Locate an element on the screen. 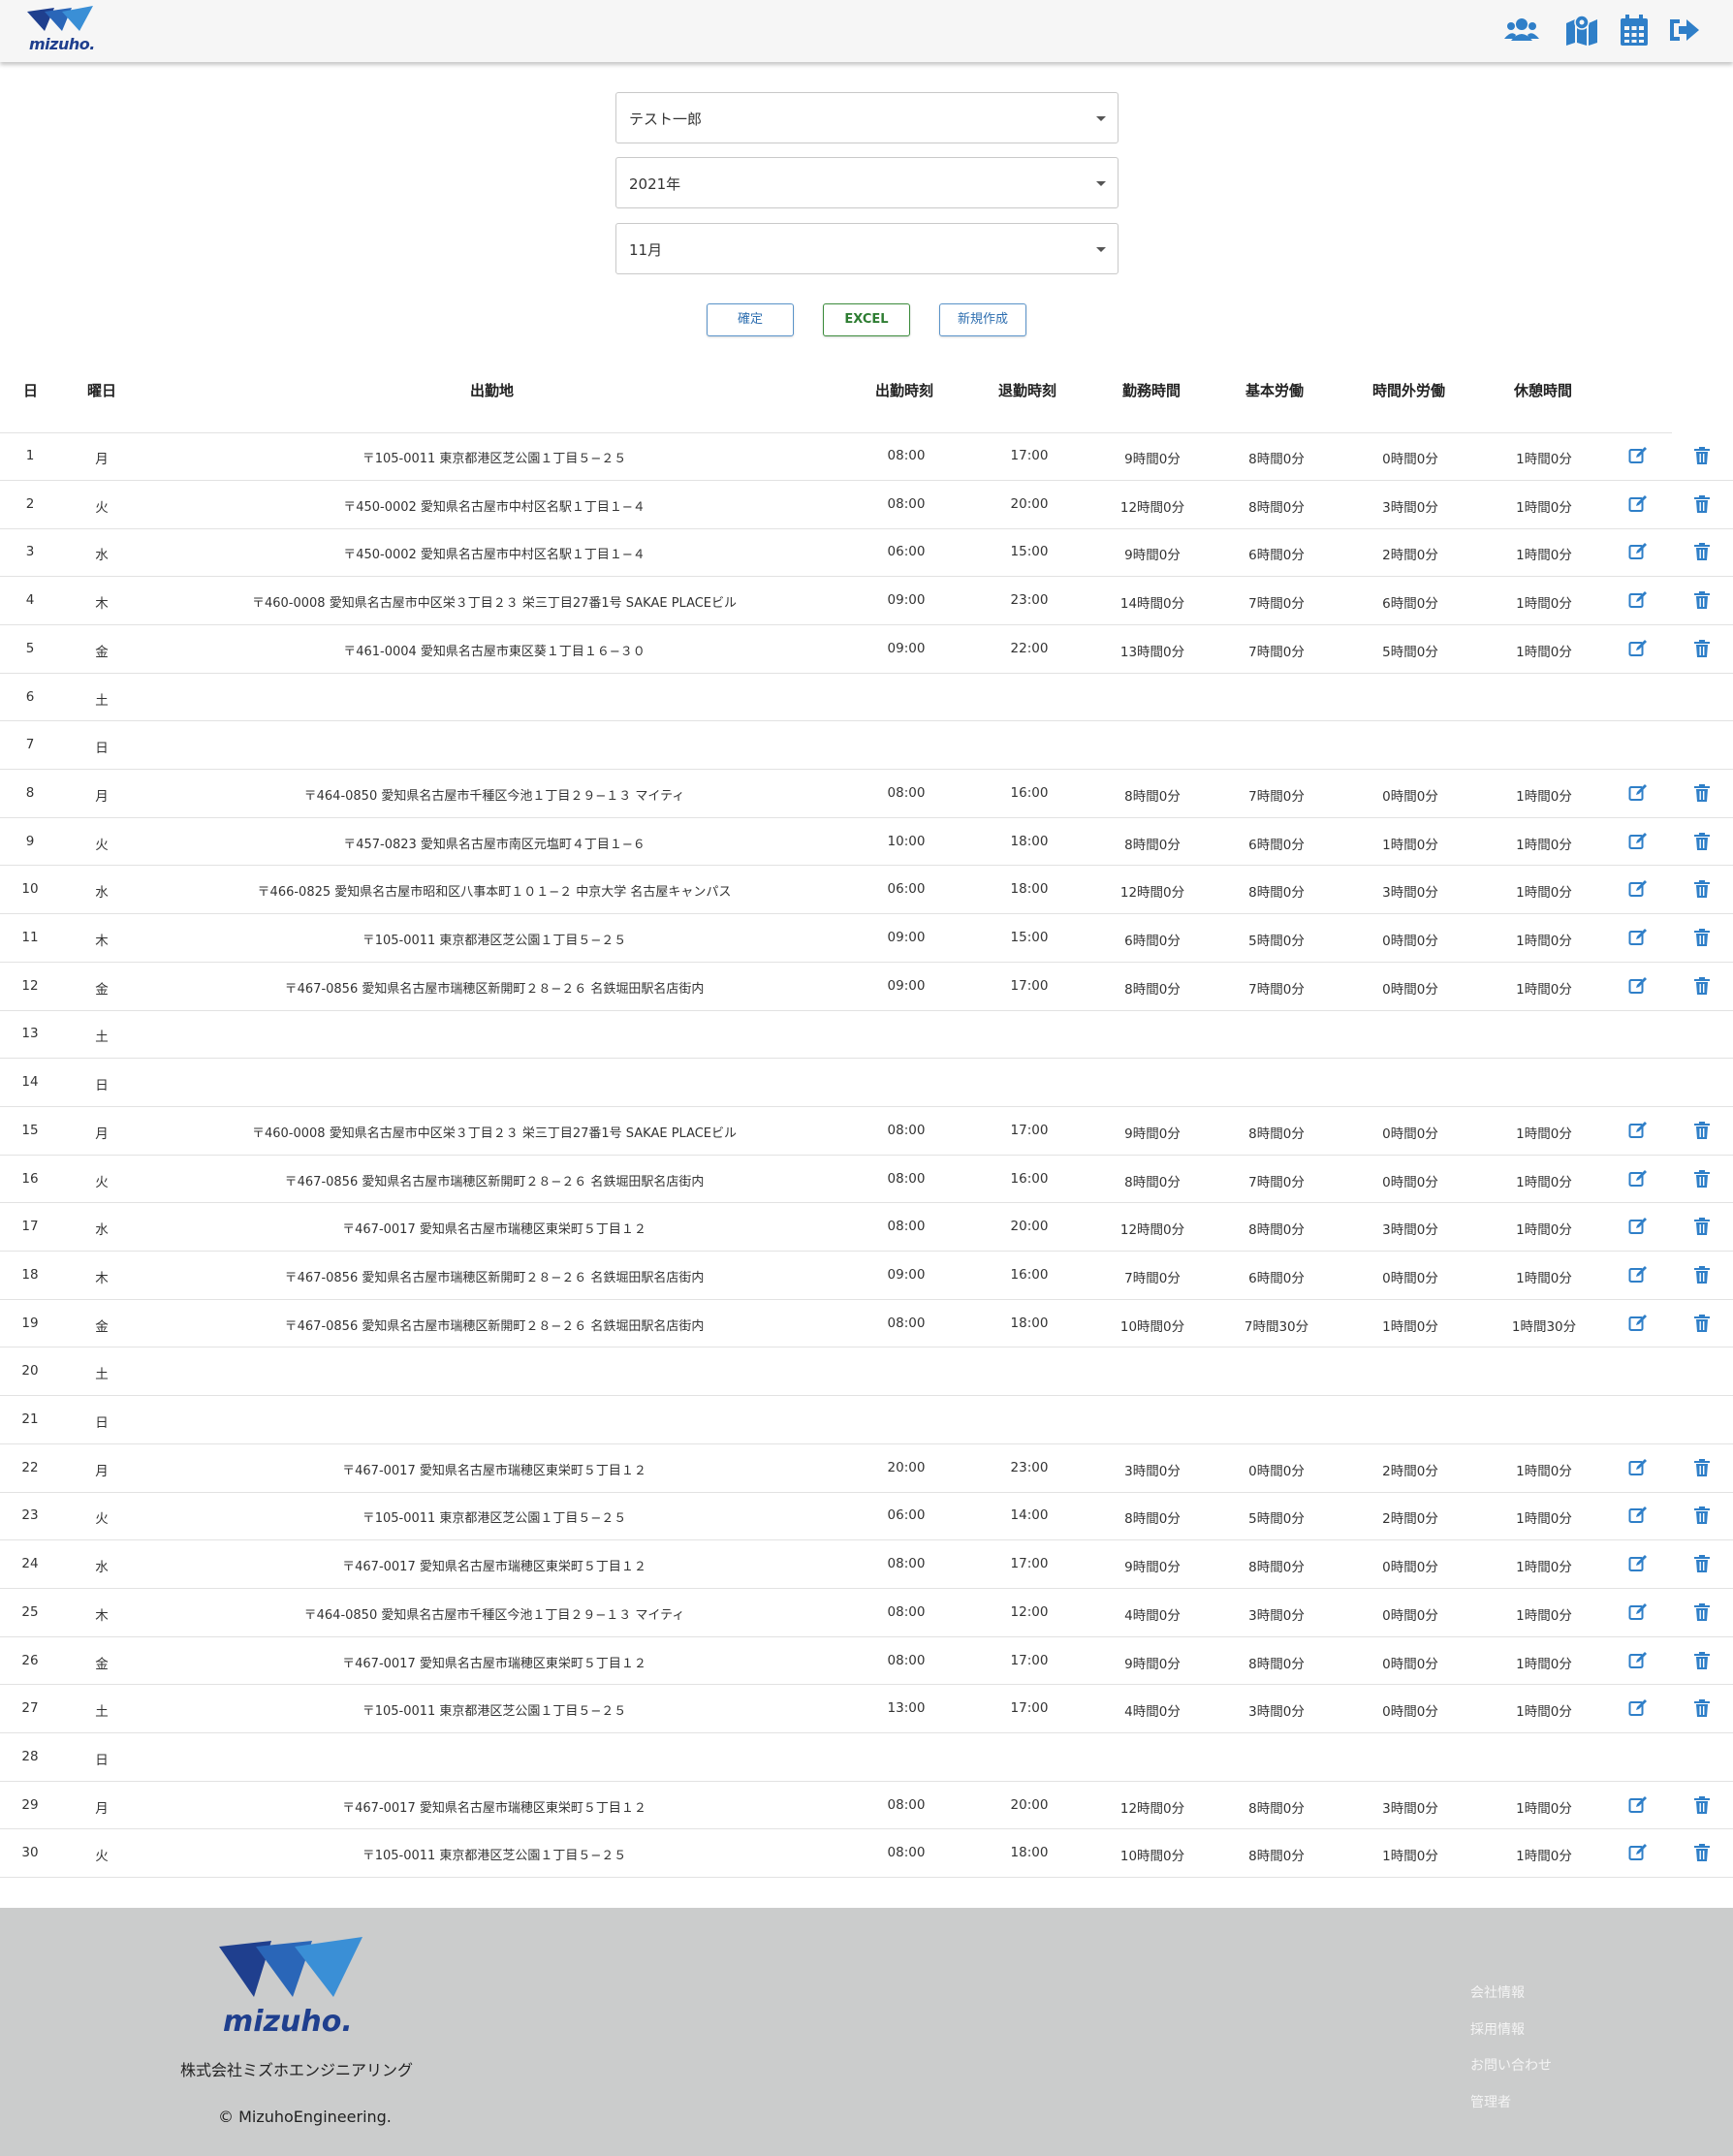 Image resolution: width=1733 pixels, height=2156 pixels. cell-location: 〒464-0850 愛知県名古屋市千種区今池１丁目２９−１３ マイティ is located at coordinates (494, 1615).